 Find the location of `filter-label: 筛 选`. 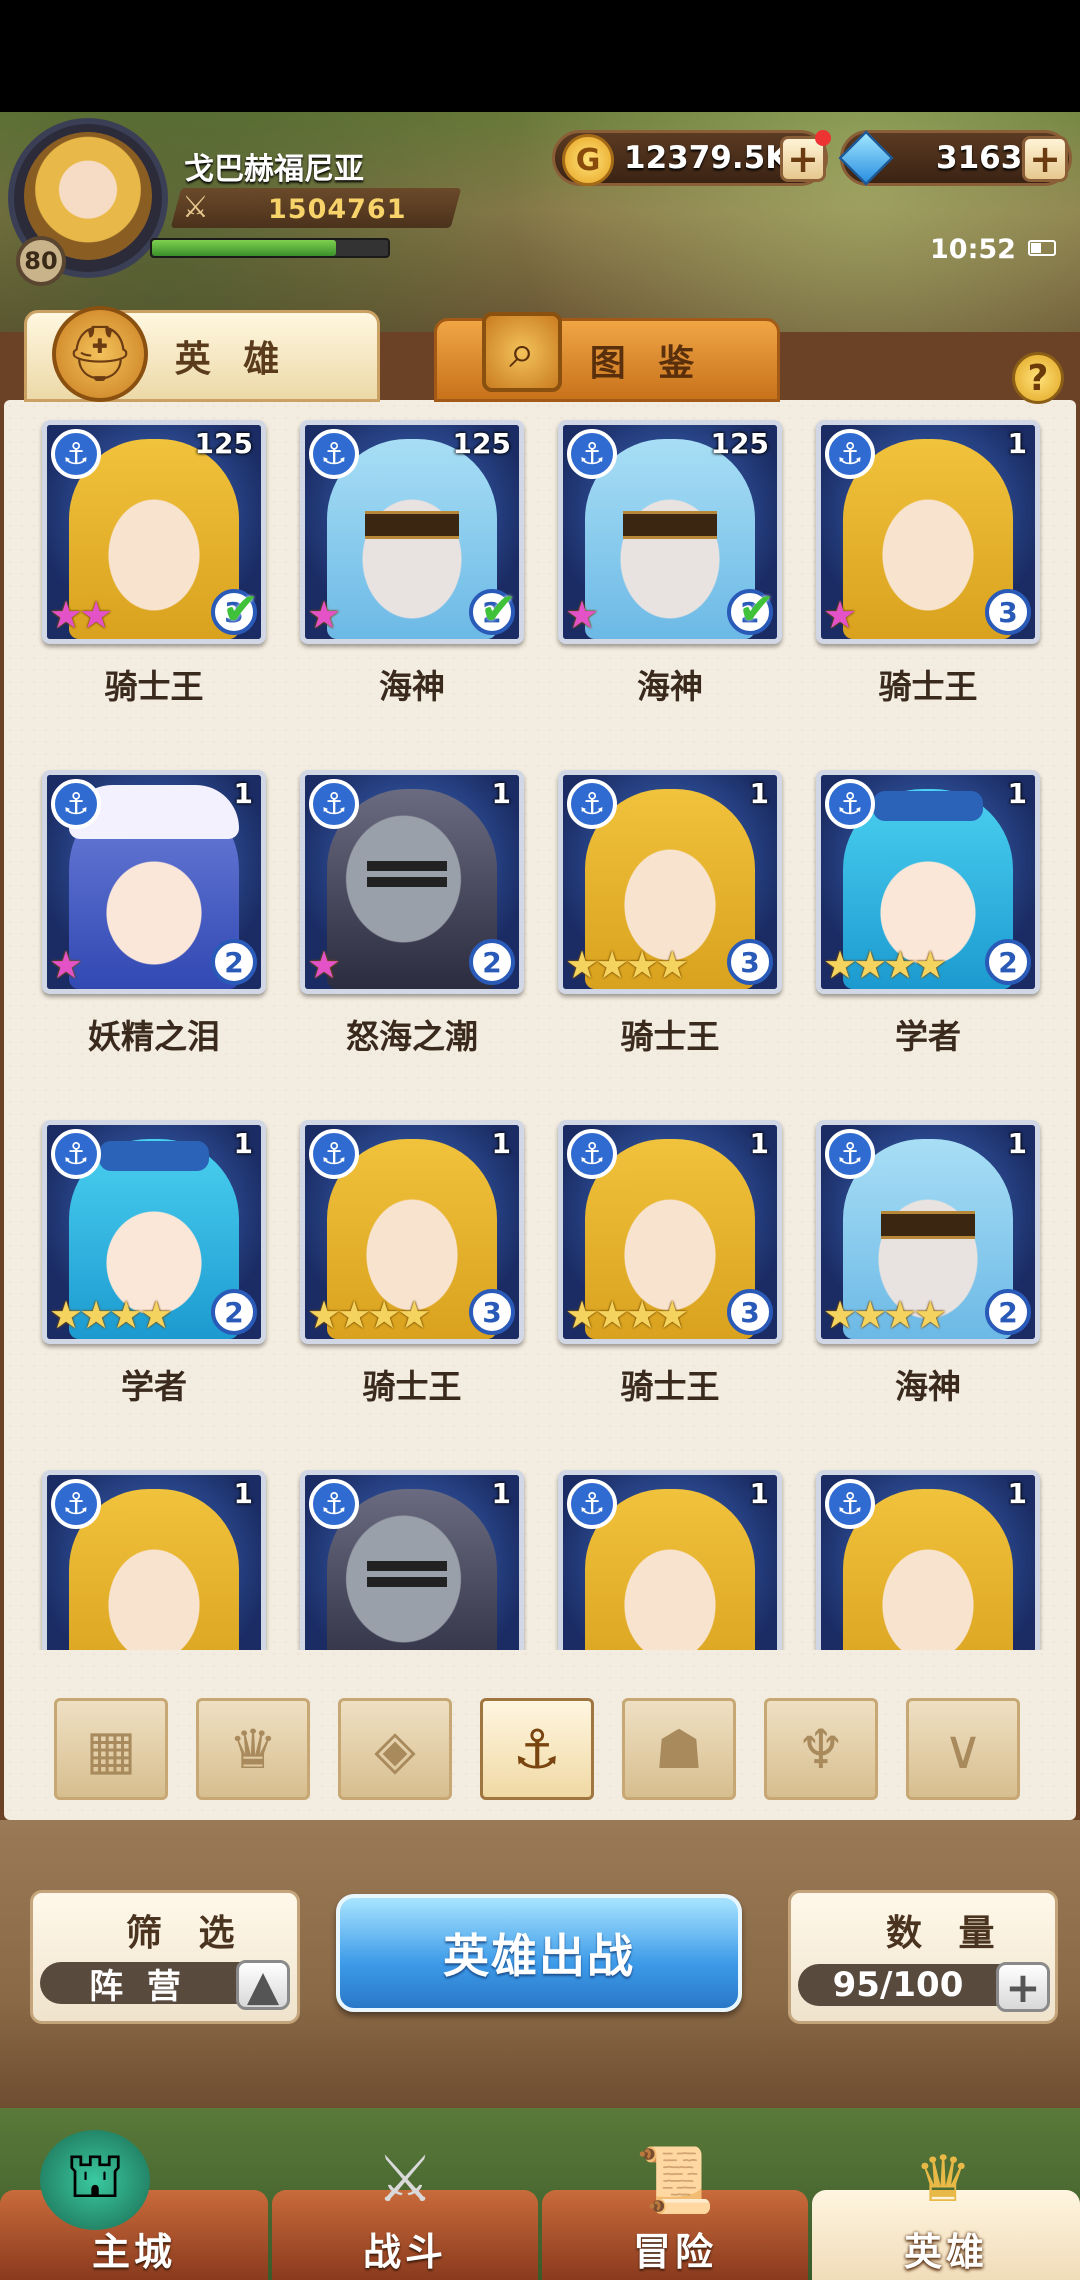

filter-label: 筛 选 is located at coordinates (186, 1933).